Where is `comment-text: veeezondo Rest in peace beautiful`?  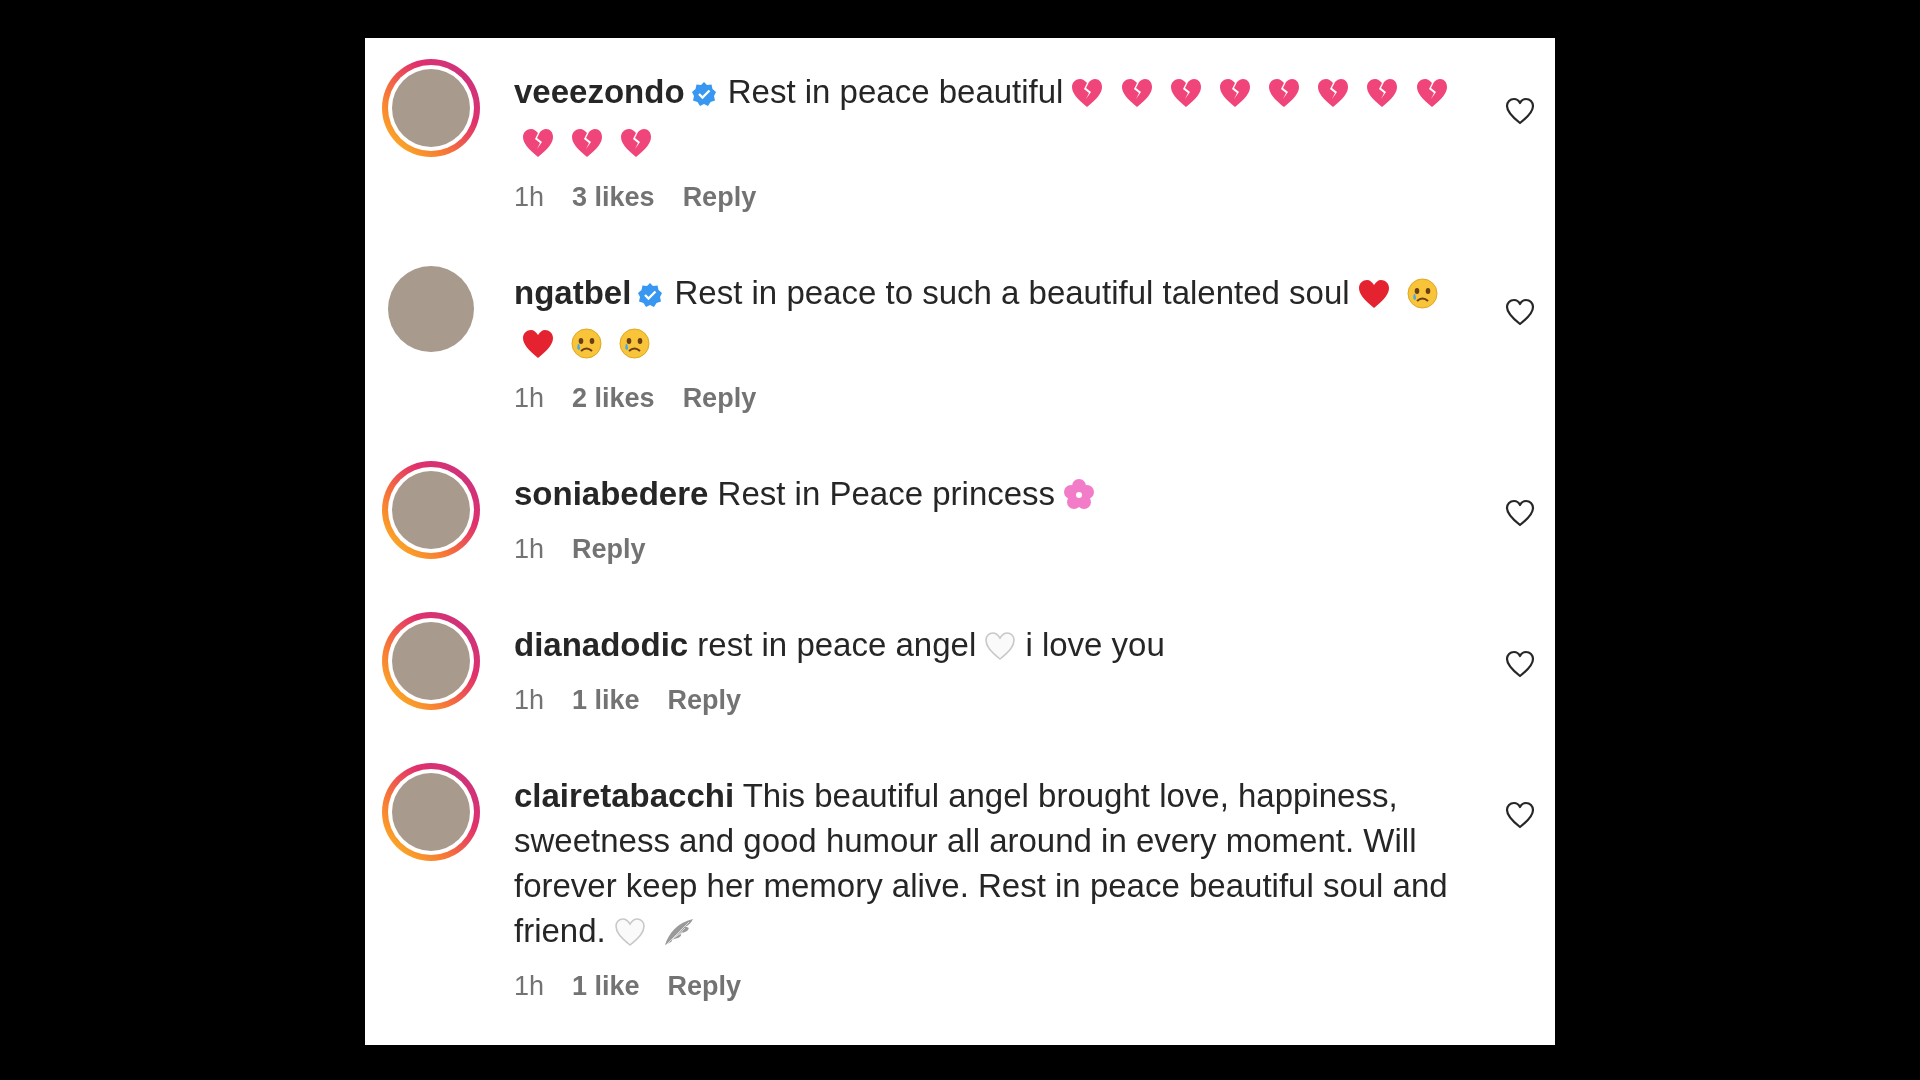
comment-text: veeezondo Rest in peace beautiful is located at coordinates (992, 119).